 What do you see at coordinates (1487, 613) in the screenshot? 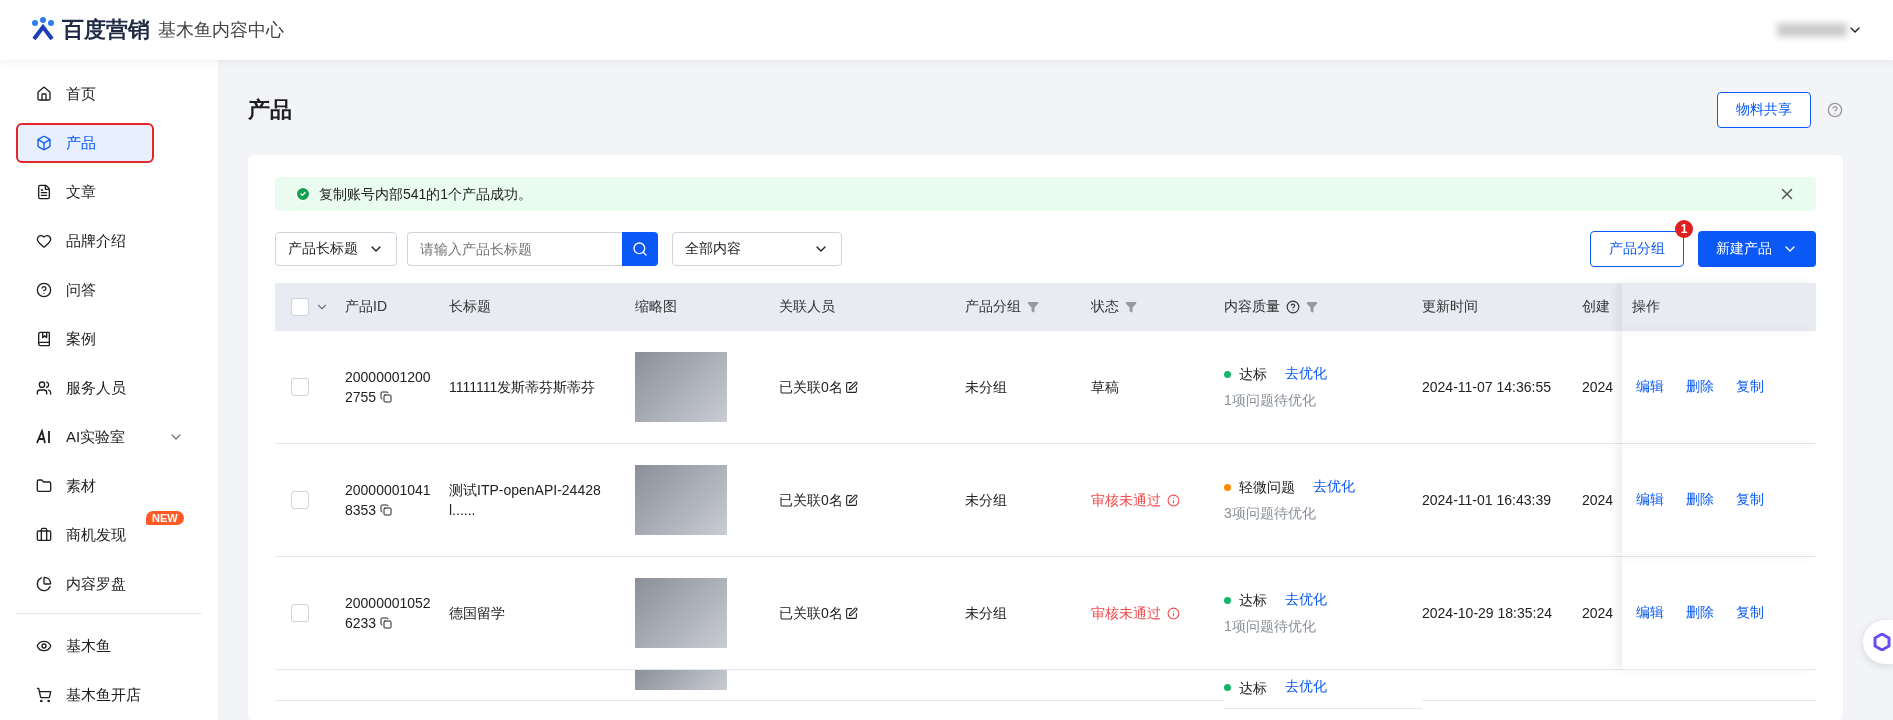
I see `updated-time: 2024-10-29 18:35:24` at bounding box center [1487, 613].